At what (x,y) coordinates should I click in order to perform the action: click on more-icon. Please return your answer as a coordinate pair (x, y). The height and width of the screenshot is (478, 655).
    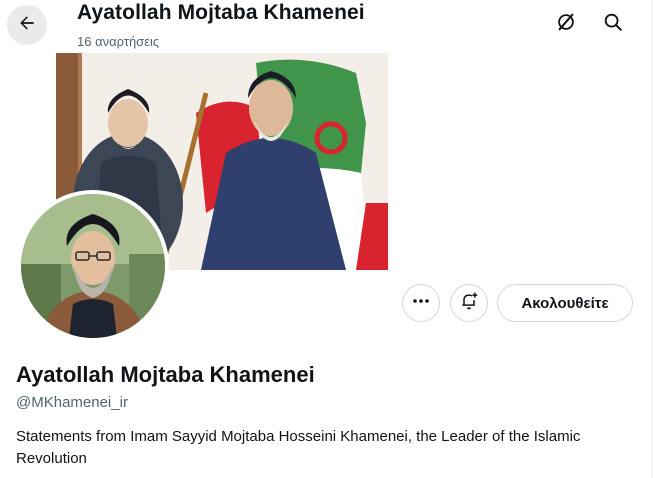
    Looking at the image, I should click on (421, 303).